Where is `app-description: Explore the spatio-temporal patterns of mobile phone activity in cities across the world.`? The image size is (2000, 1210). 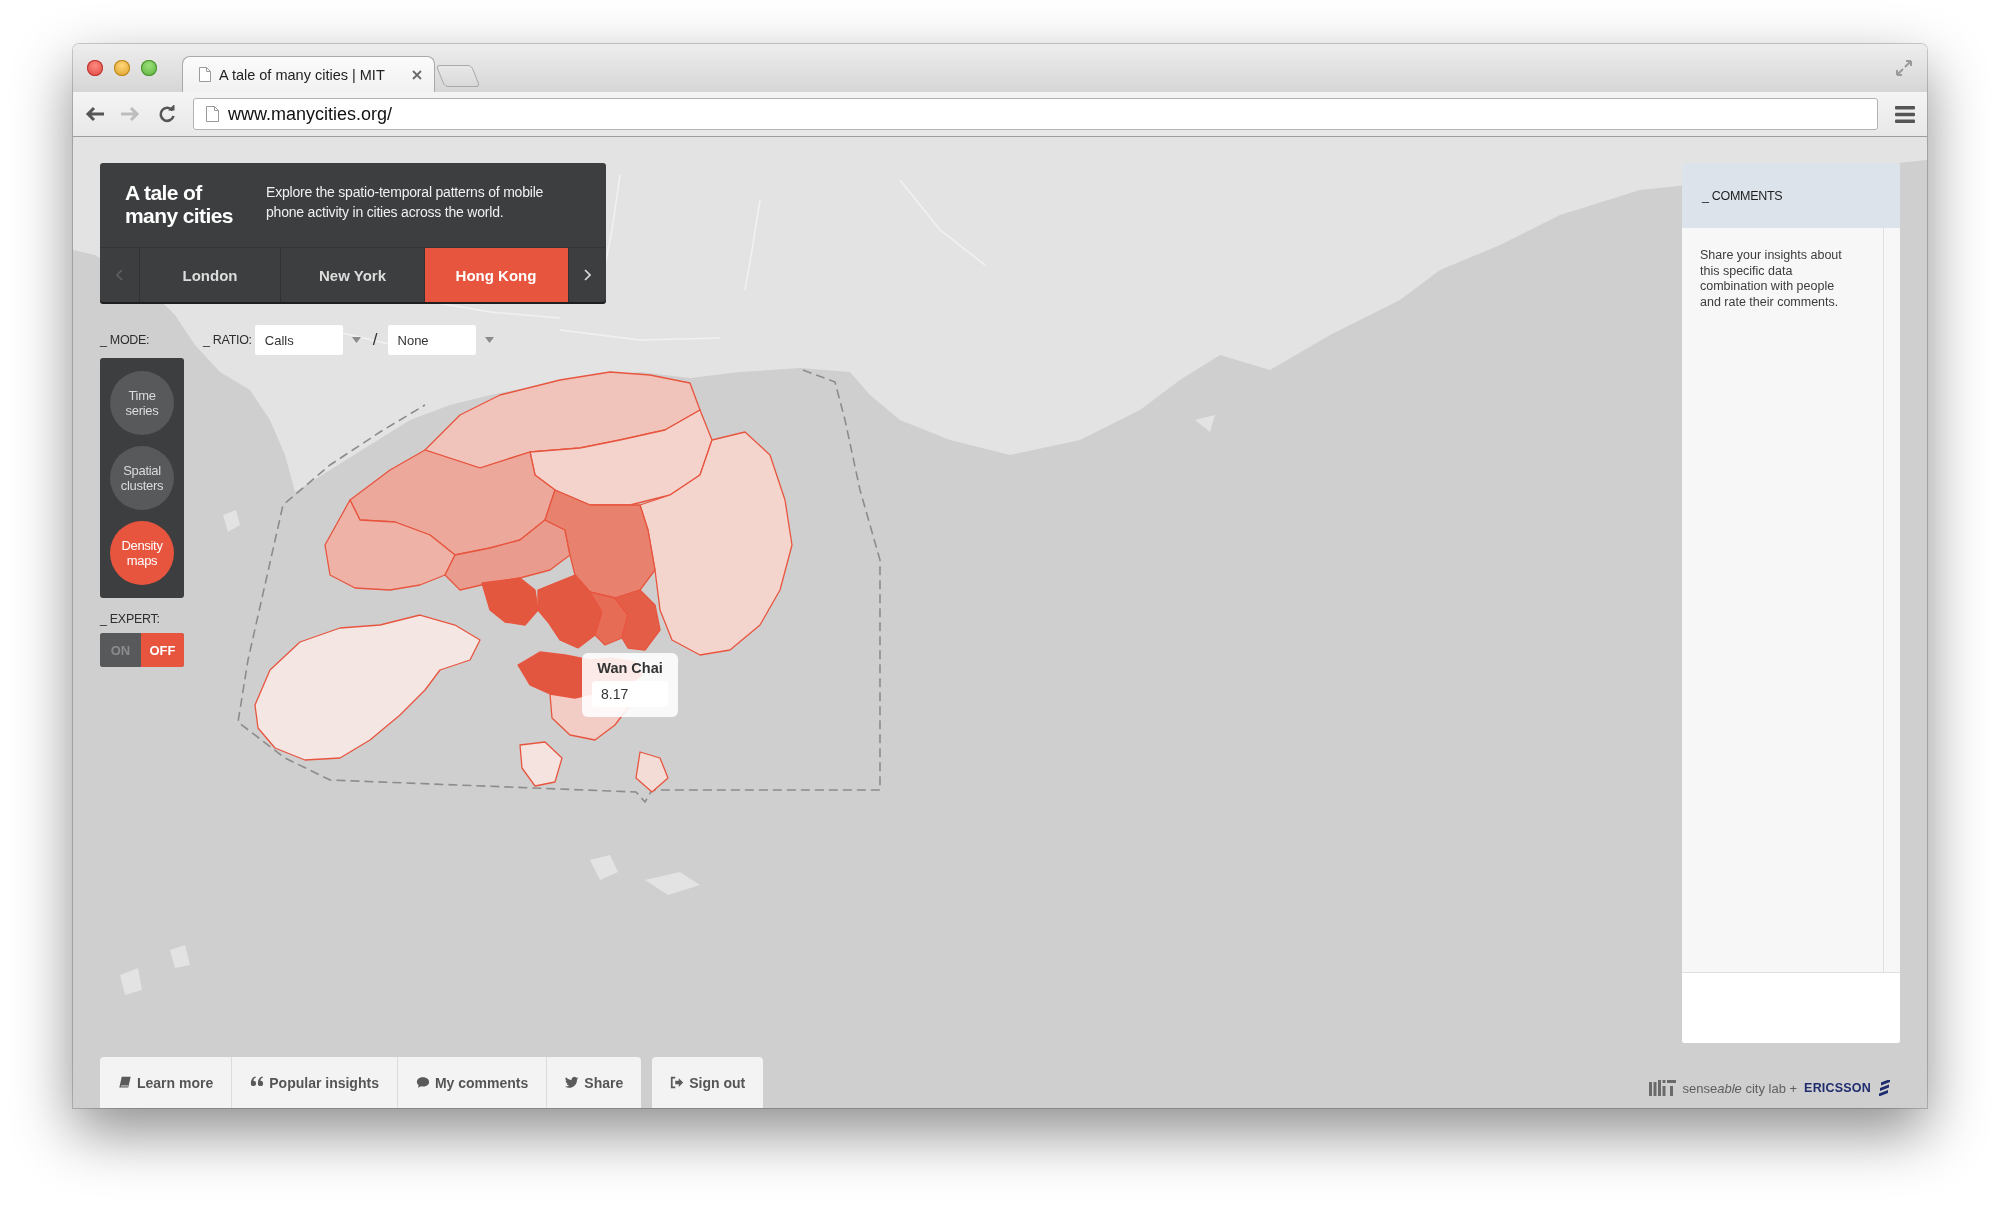 app-description: Explore the spatio-temporal patterns of mobile phone activity in cities across the world. is located at coordinates (405, 202).